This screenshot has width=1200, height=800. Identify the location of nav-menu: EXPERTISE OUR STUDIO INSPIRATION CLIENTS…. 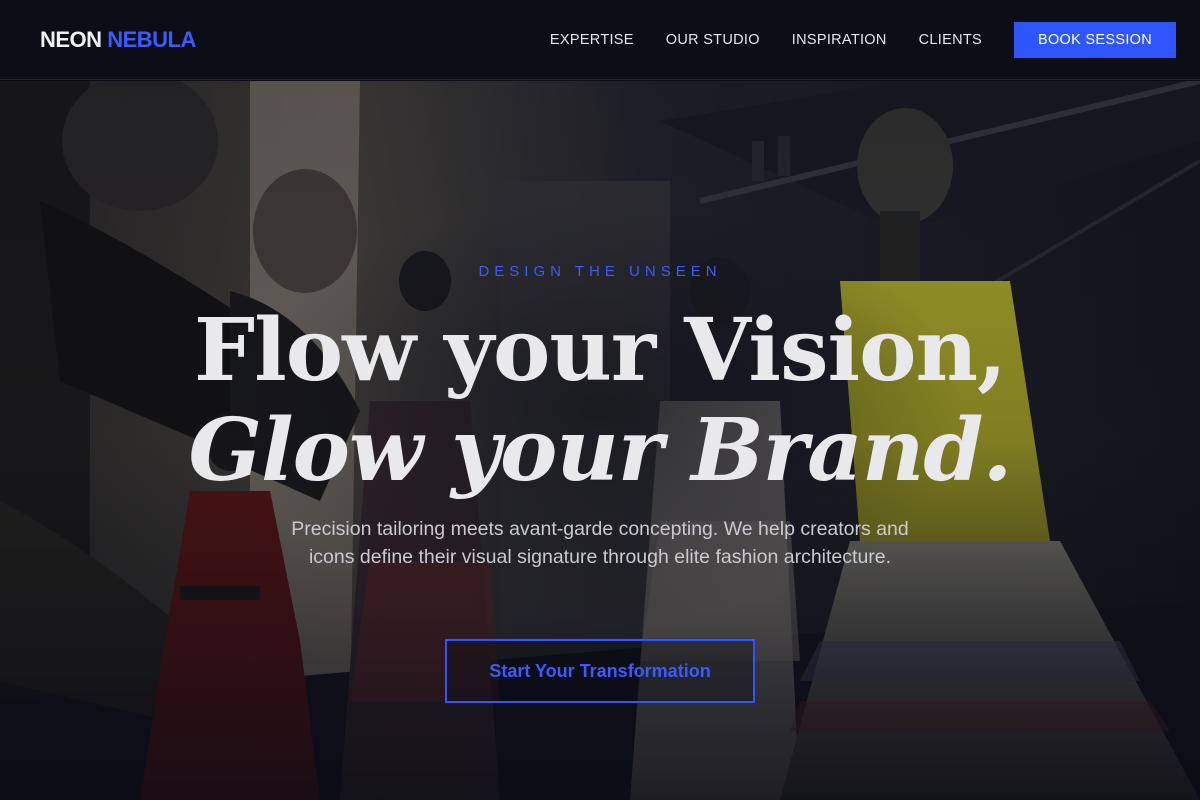
(863, 39).